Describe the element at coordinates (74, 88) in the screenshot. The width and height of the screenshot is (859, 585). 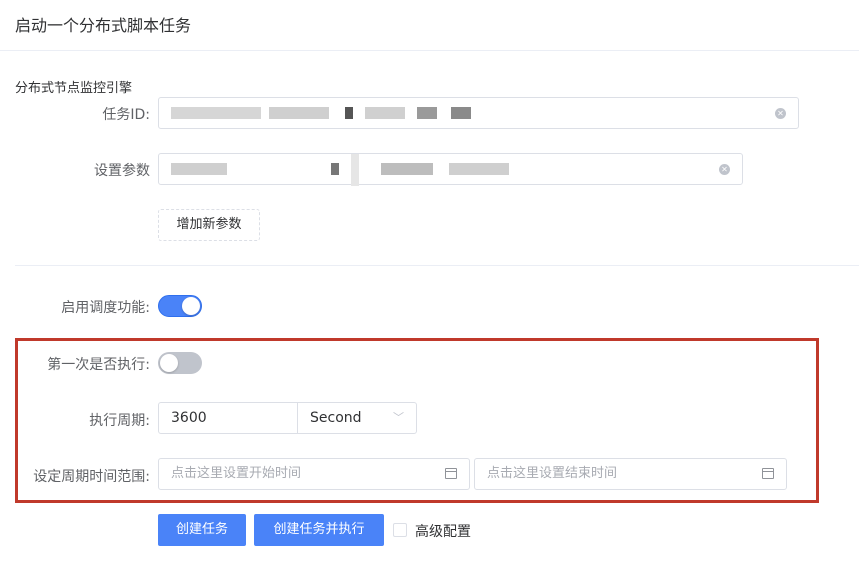
I see `section-label: 分布式节点监控引擎` at that location.